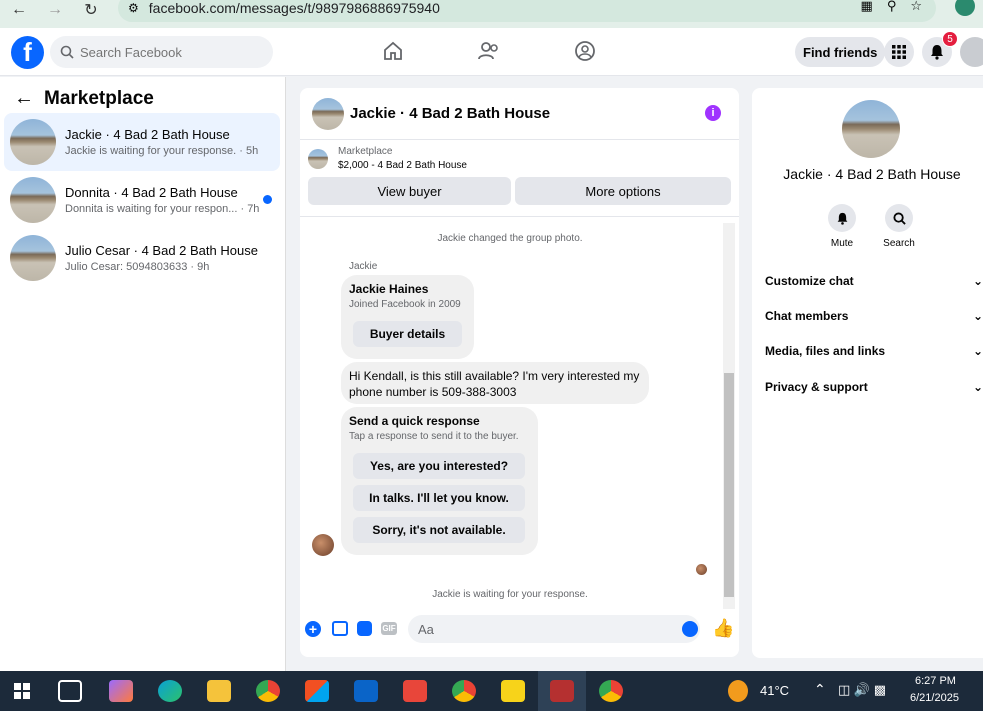  Describe the element at coordinates (439, 498) in the screenshot. I see `quick-response-in-talks: In talks. I'll let you know.` at that location.